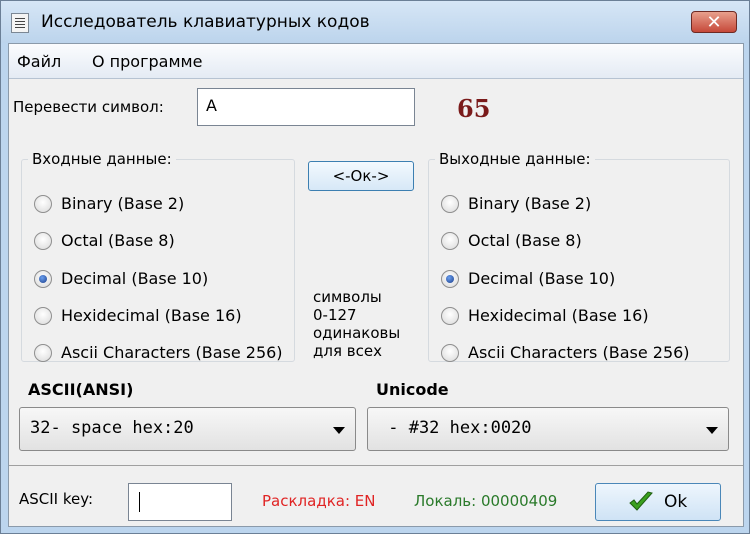  Describe the element at coordinates (548, 429) in the screenshot. I see `unicode-select: - #32 hex:0020` at that location.